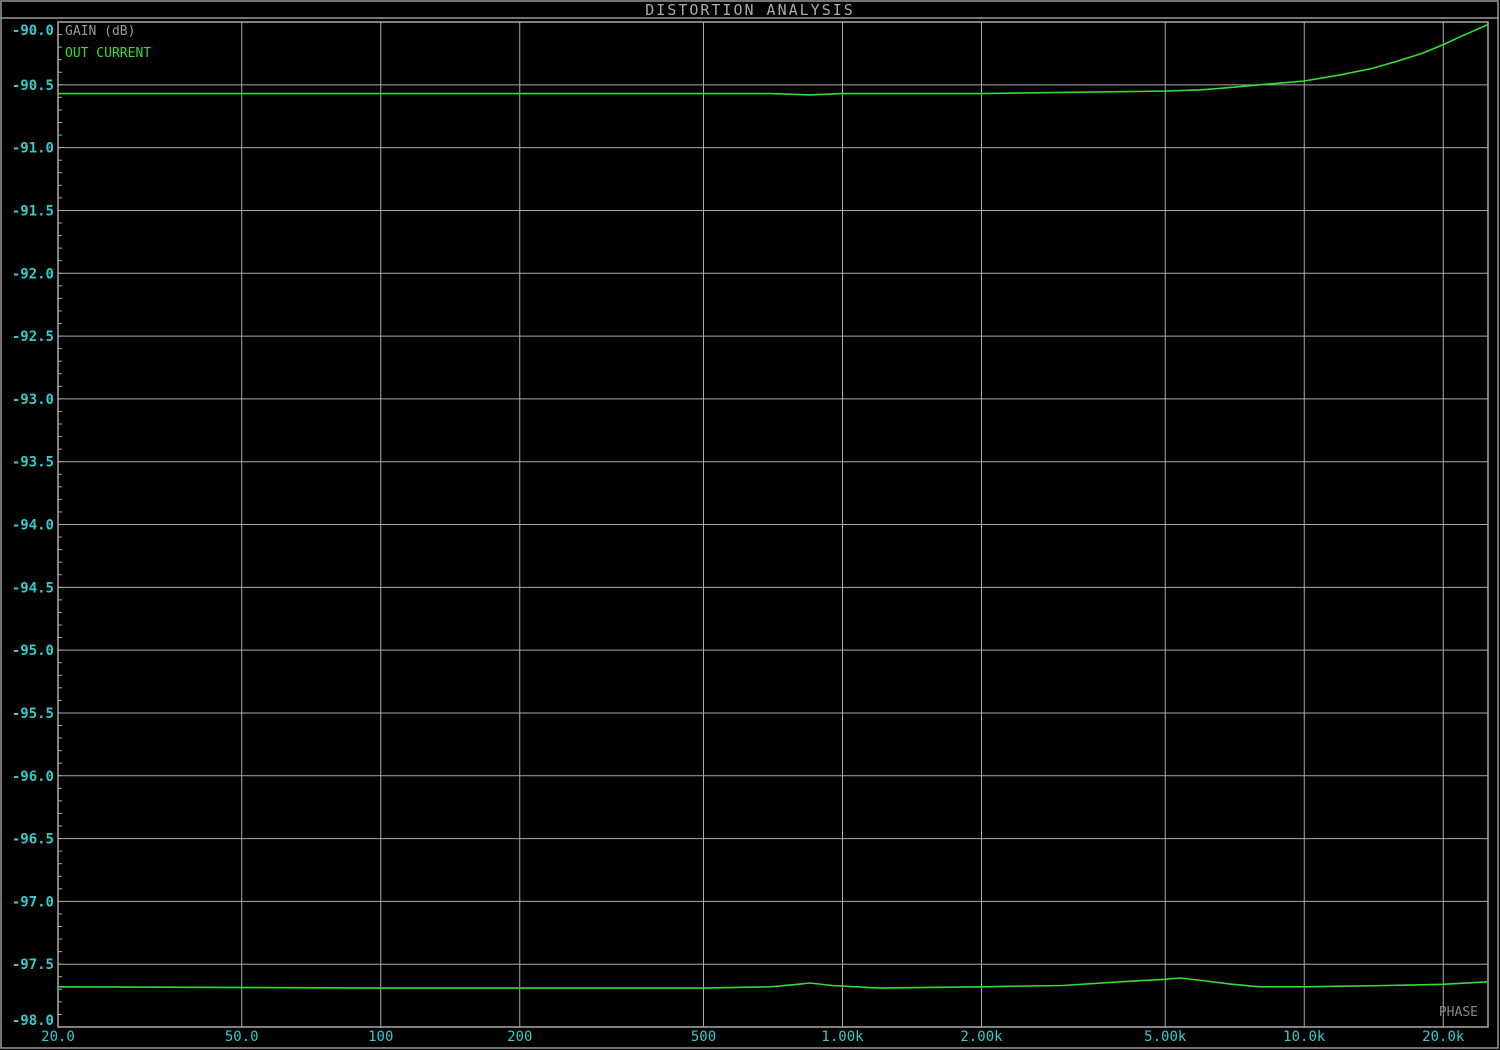  Describe the element at coordinates (33, 274) in the screenshot. I see `y-tick-label: -92.0` at that location.